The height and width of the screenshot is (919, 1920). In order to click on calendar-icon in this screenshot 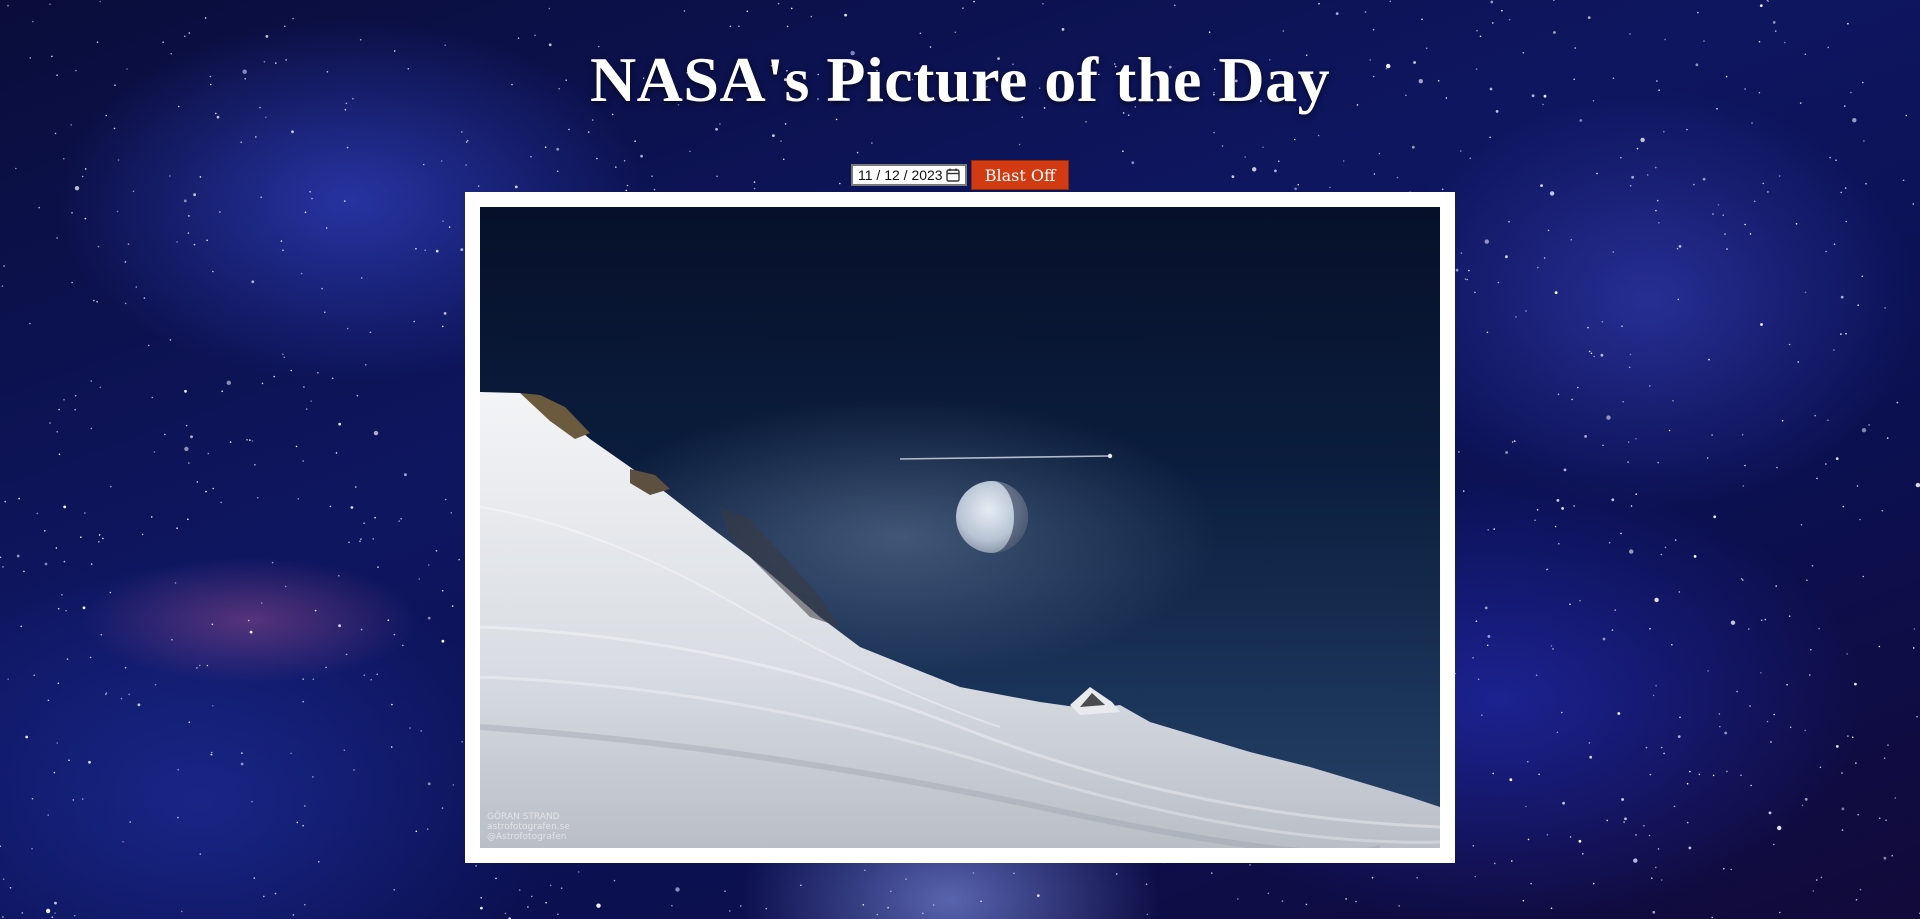, I will do `click(953, 175)`.